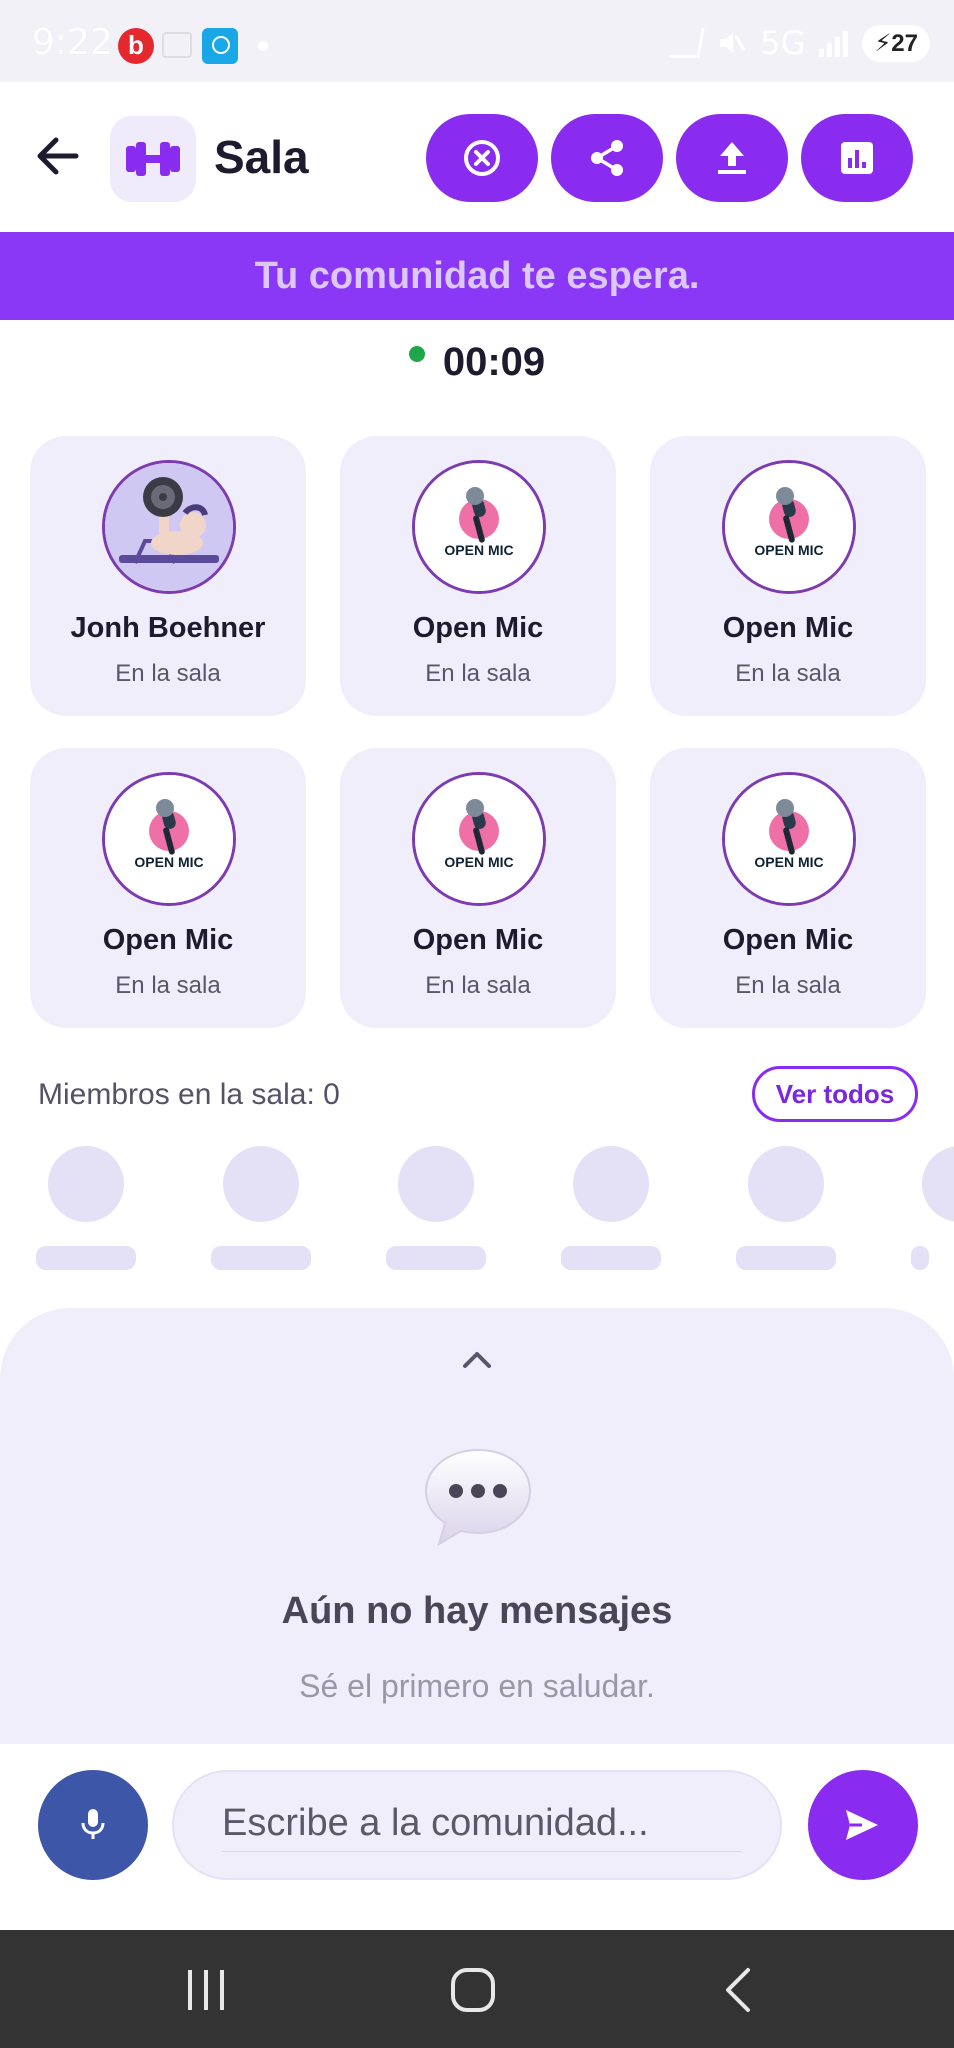  I want to click on status-bar: 9:22 b 5G ⚡27, so click(477, 41).